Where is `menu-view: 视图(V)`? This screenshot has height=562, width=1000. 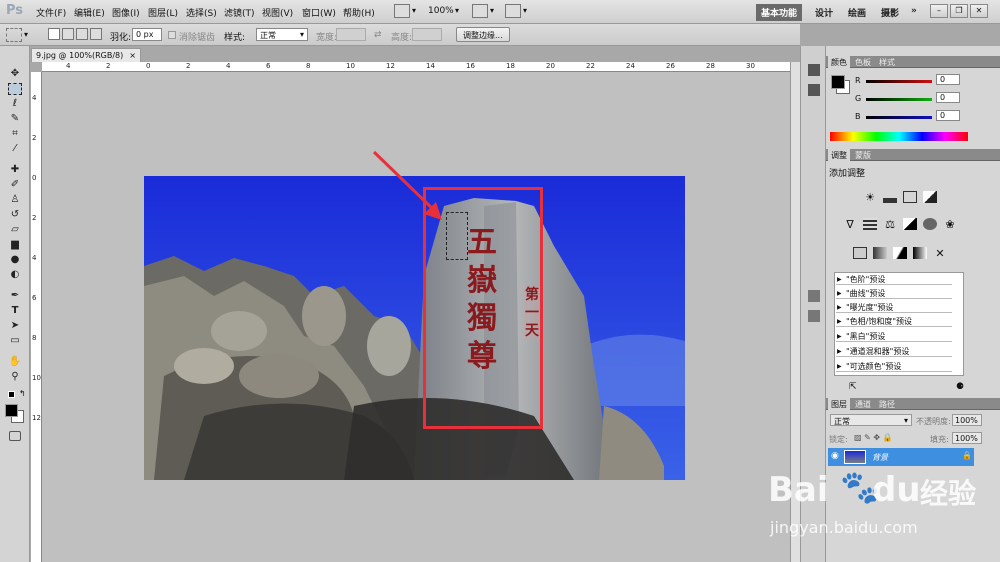 menu-view: 视图(V) is located at coordinates (277, 12).